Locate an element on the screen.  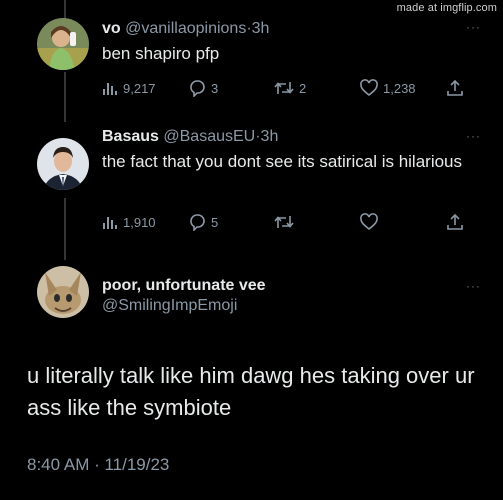
cartoon-character-avatar-icon is located at coordinates (63, 292).